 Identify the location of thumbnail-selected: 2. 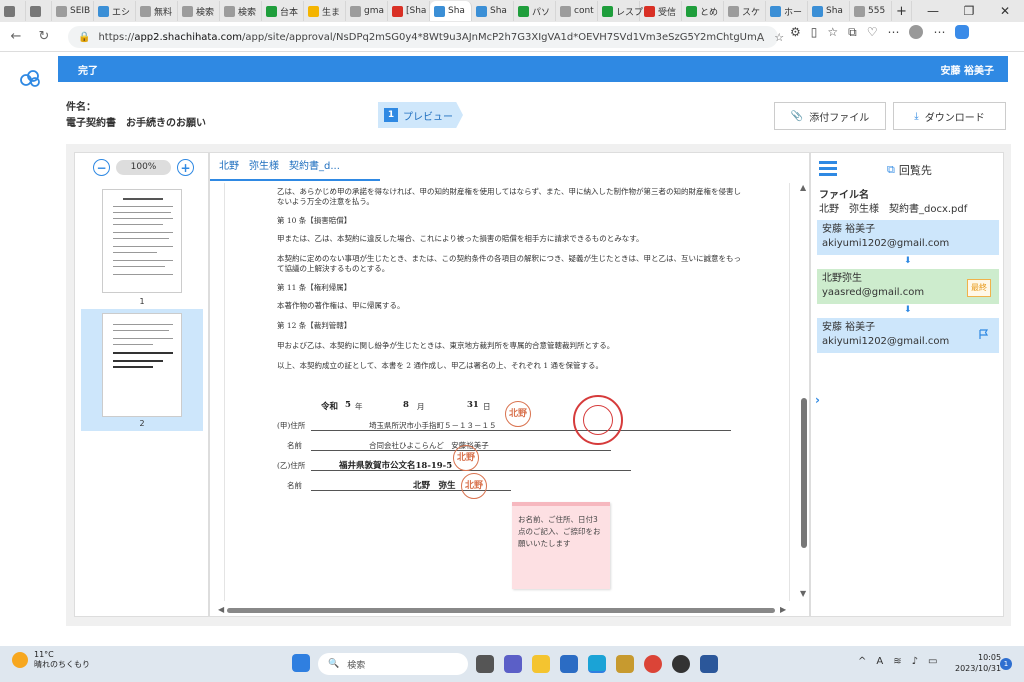
(142, 370).